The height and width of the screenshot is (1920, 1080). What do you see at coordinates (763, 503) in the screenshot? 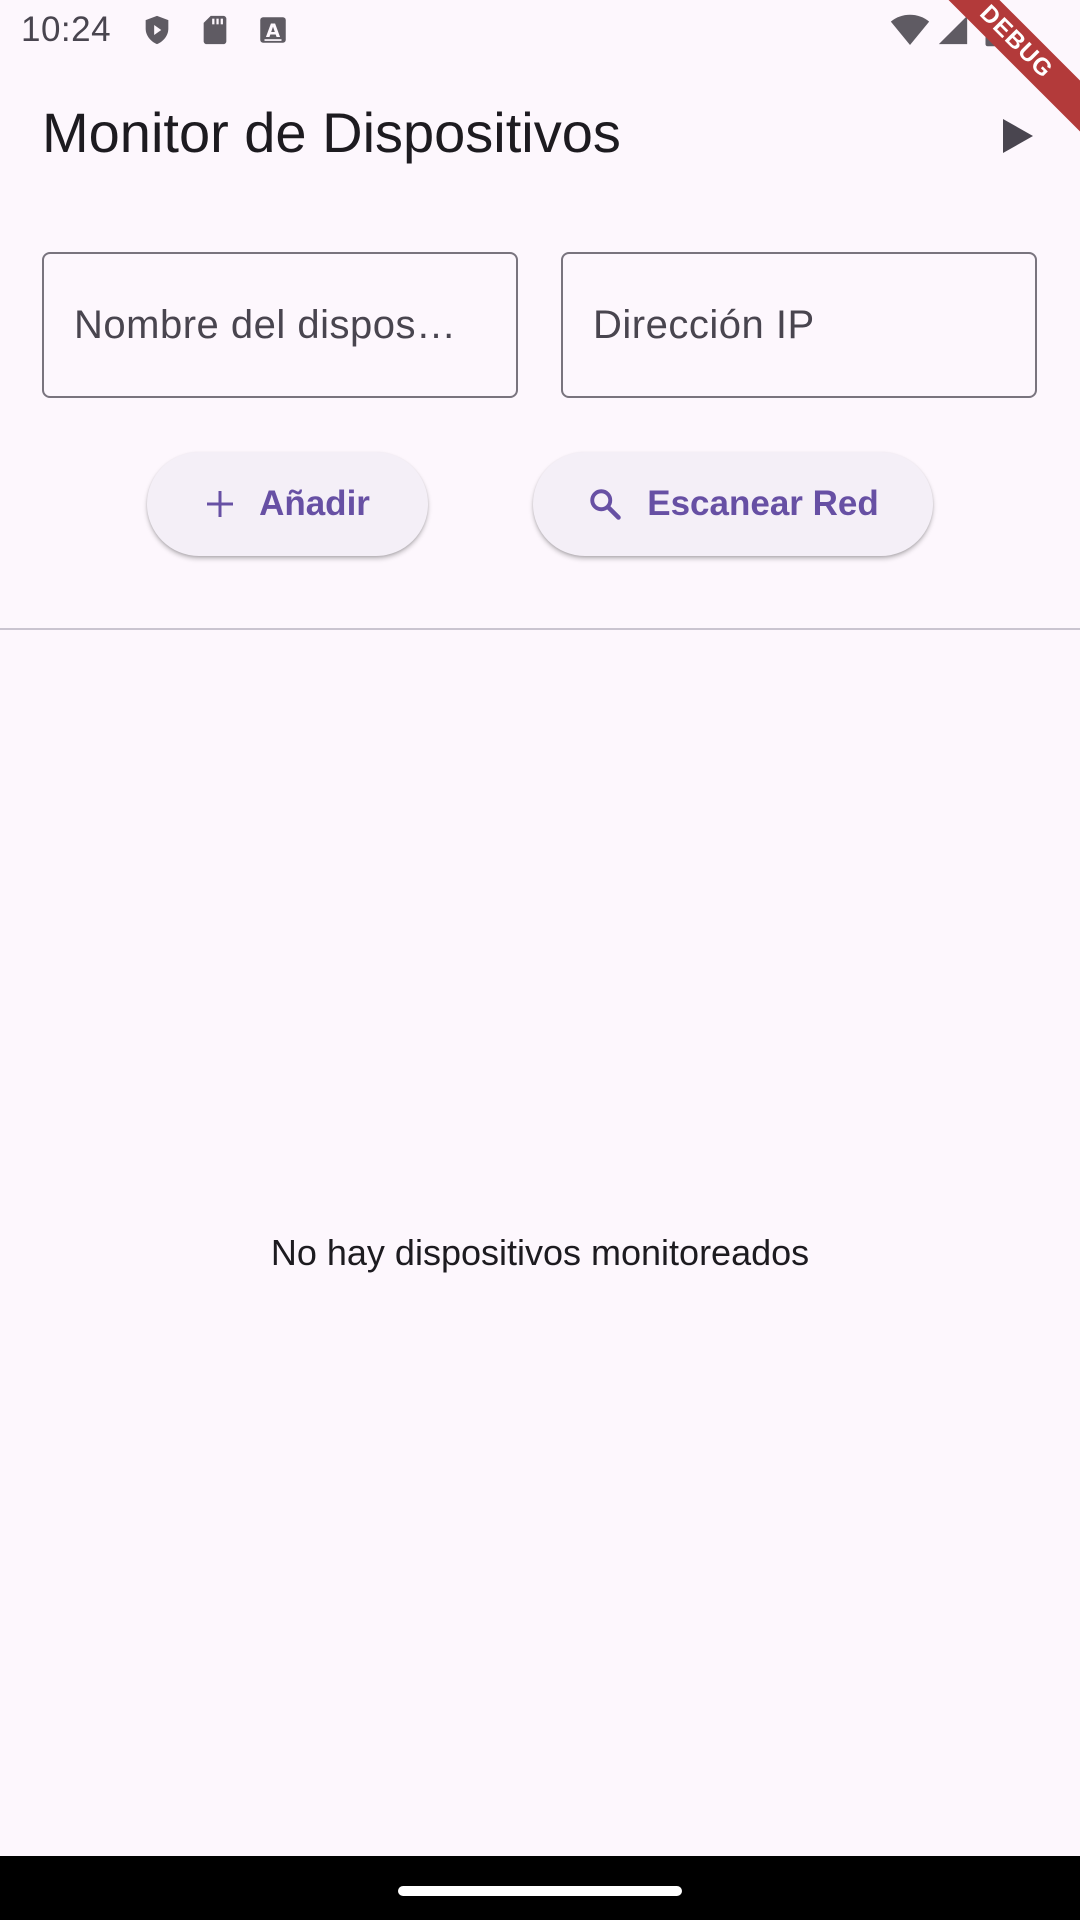
I see `scan-button-label: Escanear Red` at bounding box center [763, 503].